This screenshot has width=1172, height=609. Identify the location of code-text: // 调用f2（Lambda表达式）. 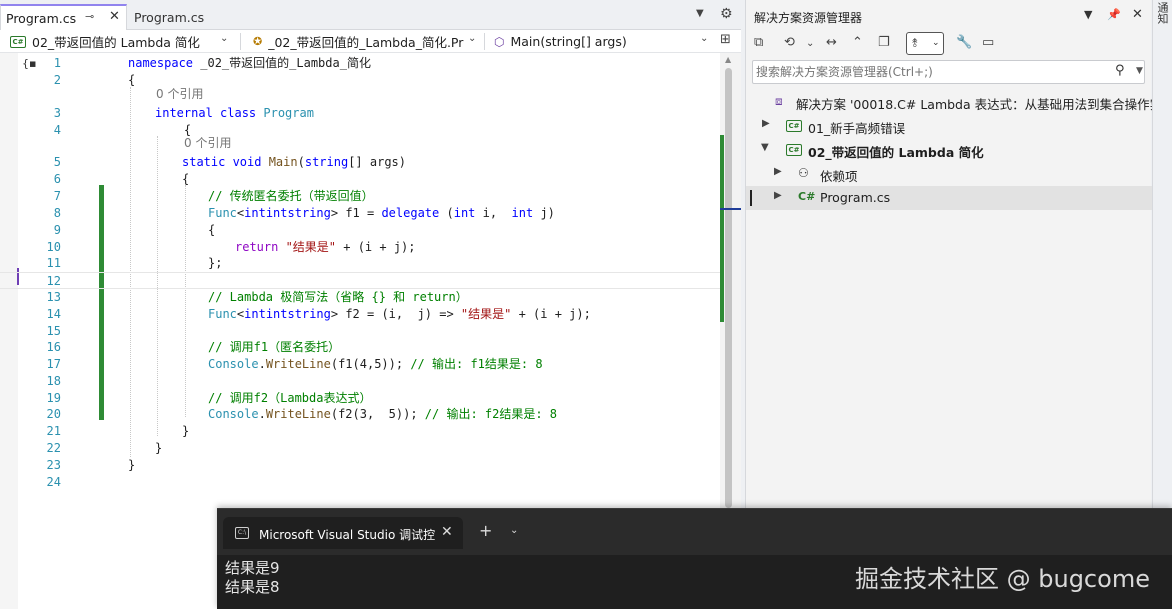
(289, 398).